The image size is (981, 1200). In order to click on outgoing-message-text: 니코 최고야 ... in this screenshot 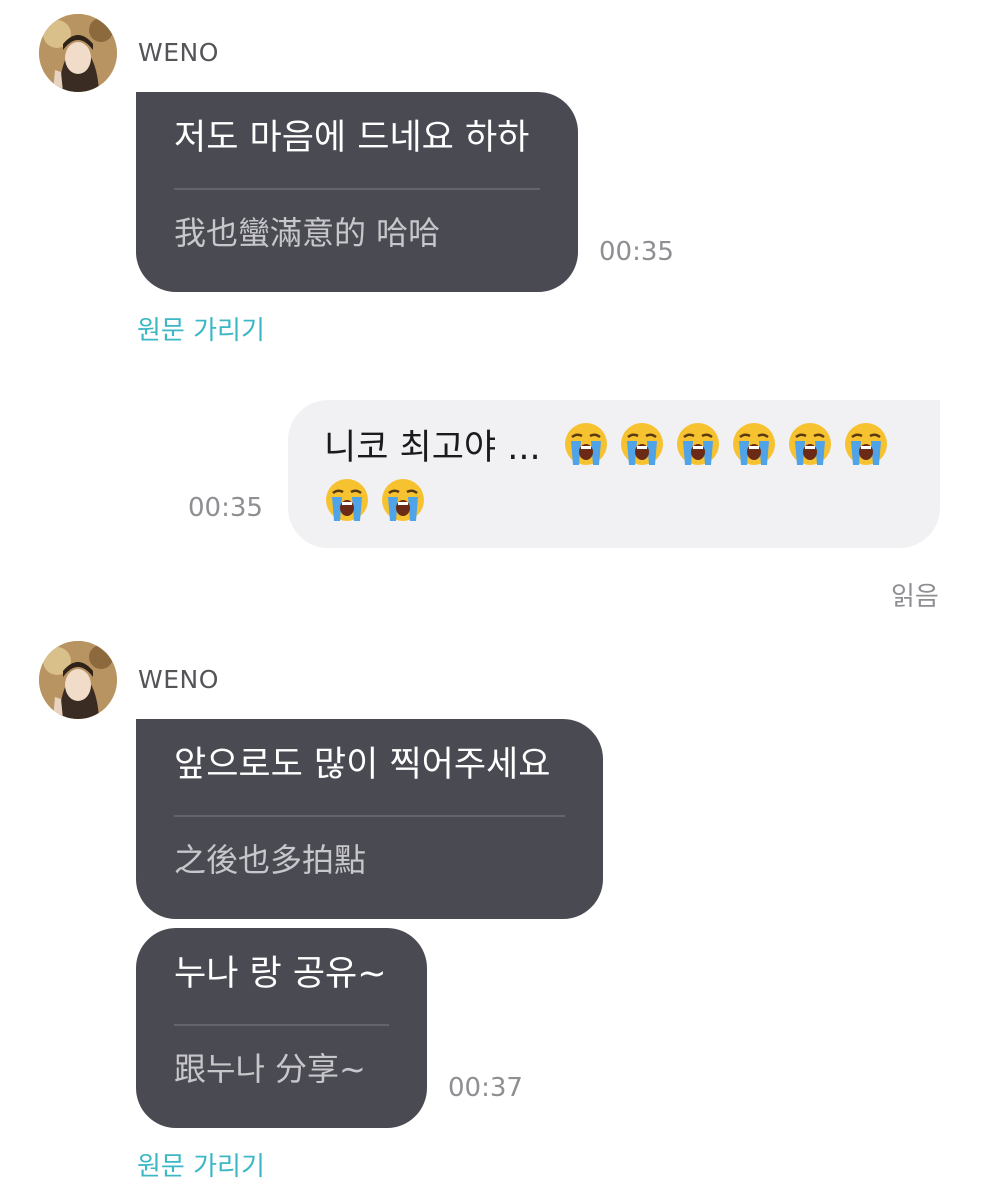, I will do `click(432, 448)`.